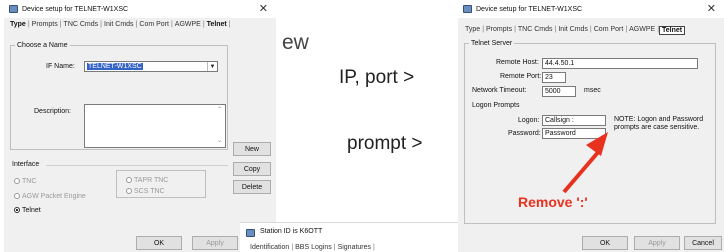 The image size is (724, 252). Describe the element at coordinates (115, 66) in the screenshot. I see `if-name-value: TELNET-W1XSC` at that location.